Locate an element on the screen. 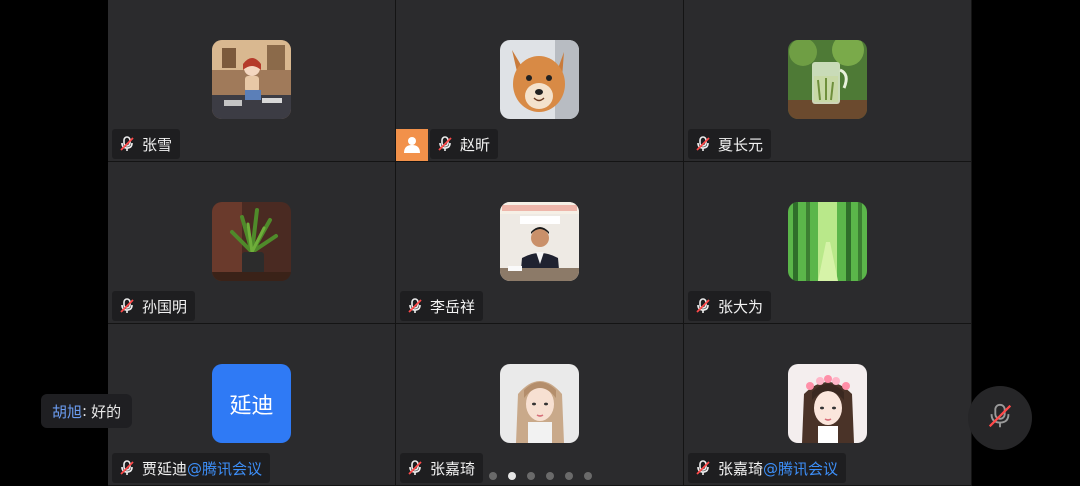  girl-portrait-photo is located at coordinates (539, 403).